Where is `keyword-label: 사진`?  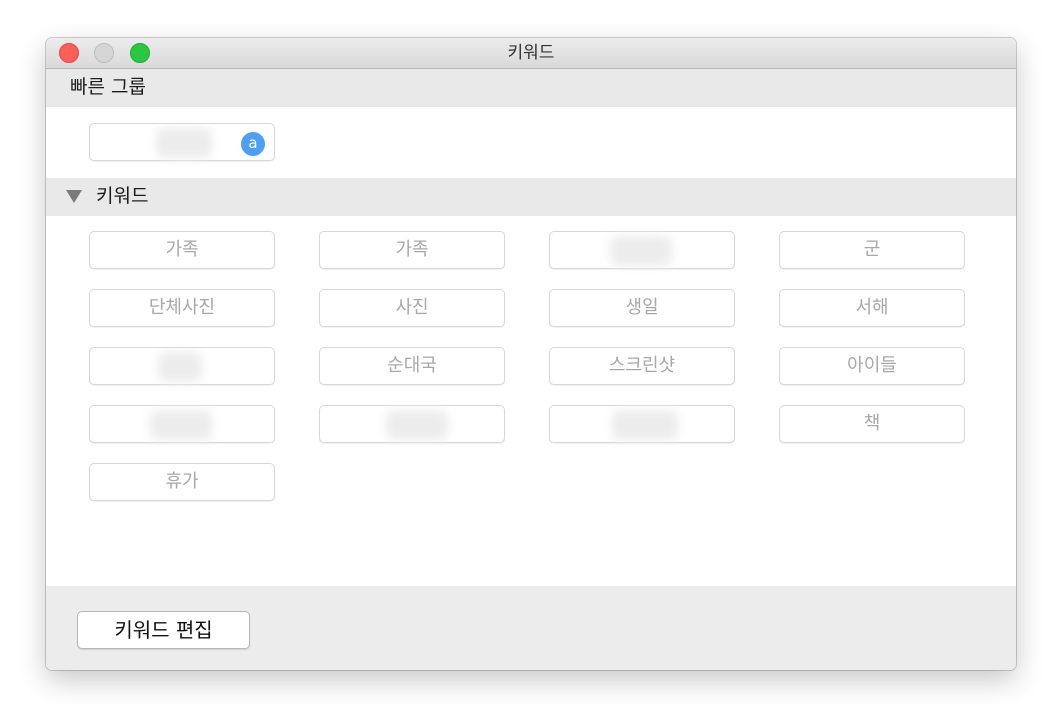 keyword-label: 사진 is located at coordinates (412, 307).